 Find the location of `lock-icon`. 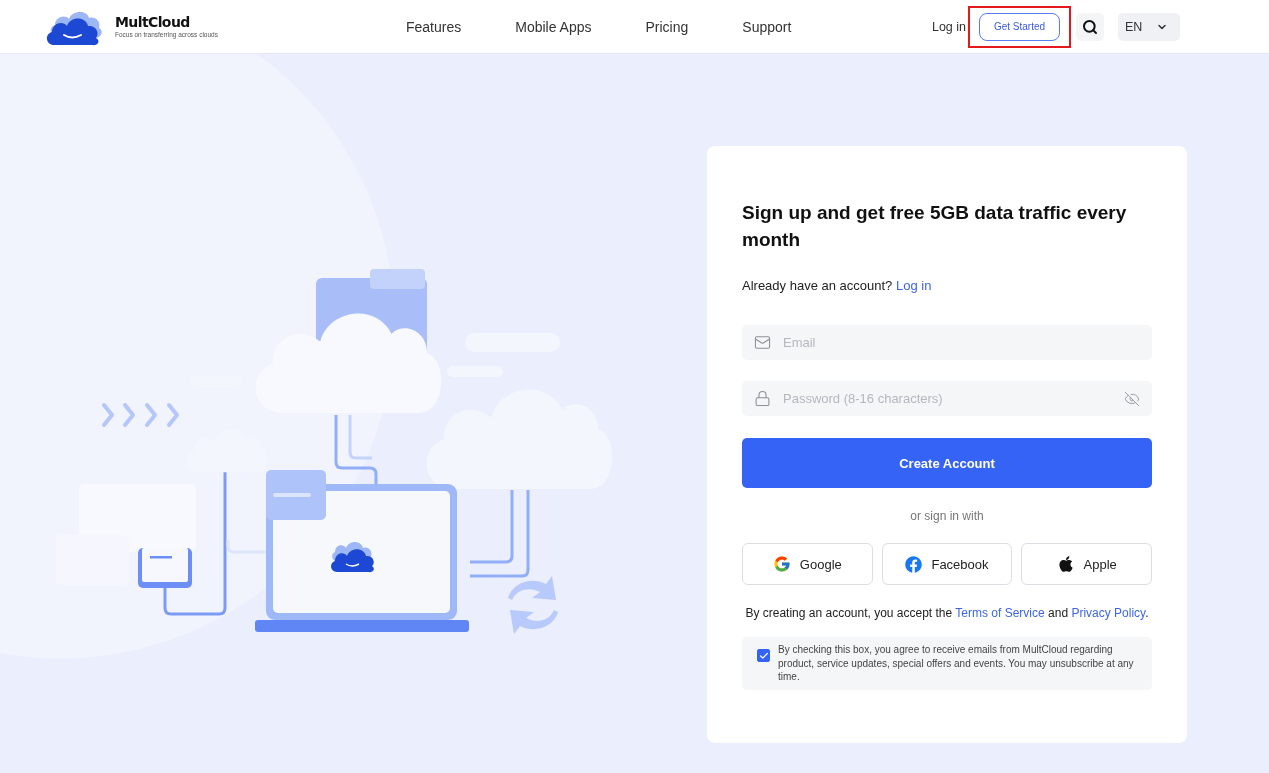

lock-icon is located at coordinates (762, 398).